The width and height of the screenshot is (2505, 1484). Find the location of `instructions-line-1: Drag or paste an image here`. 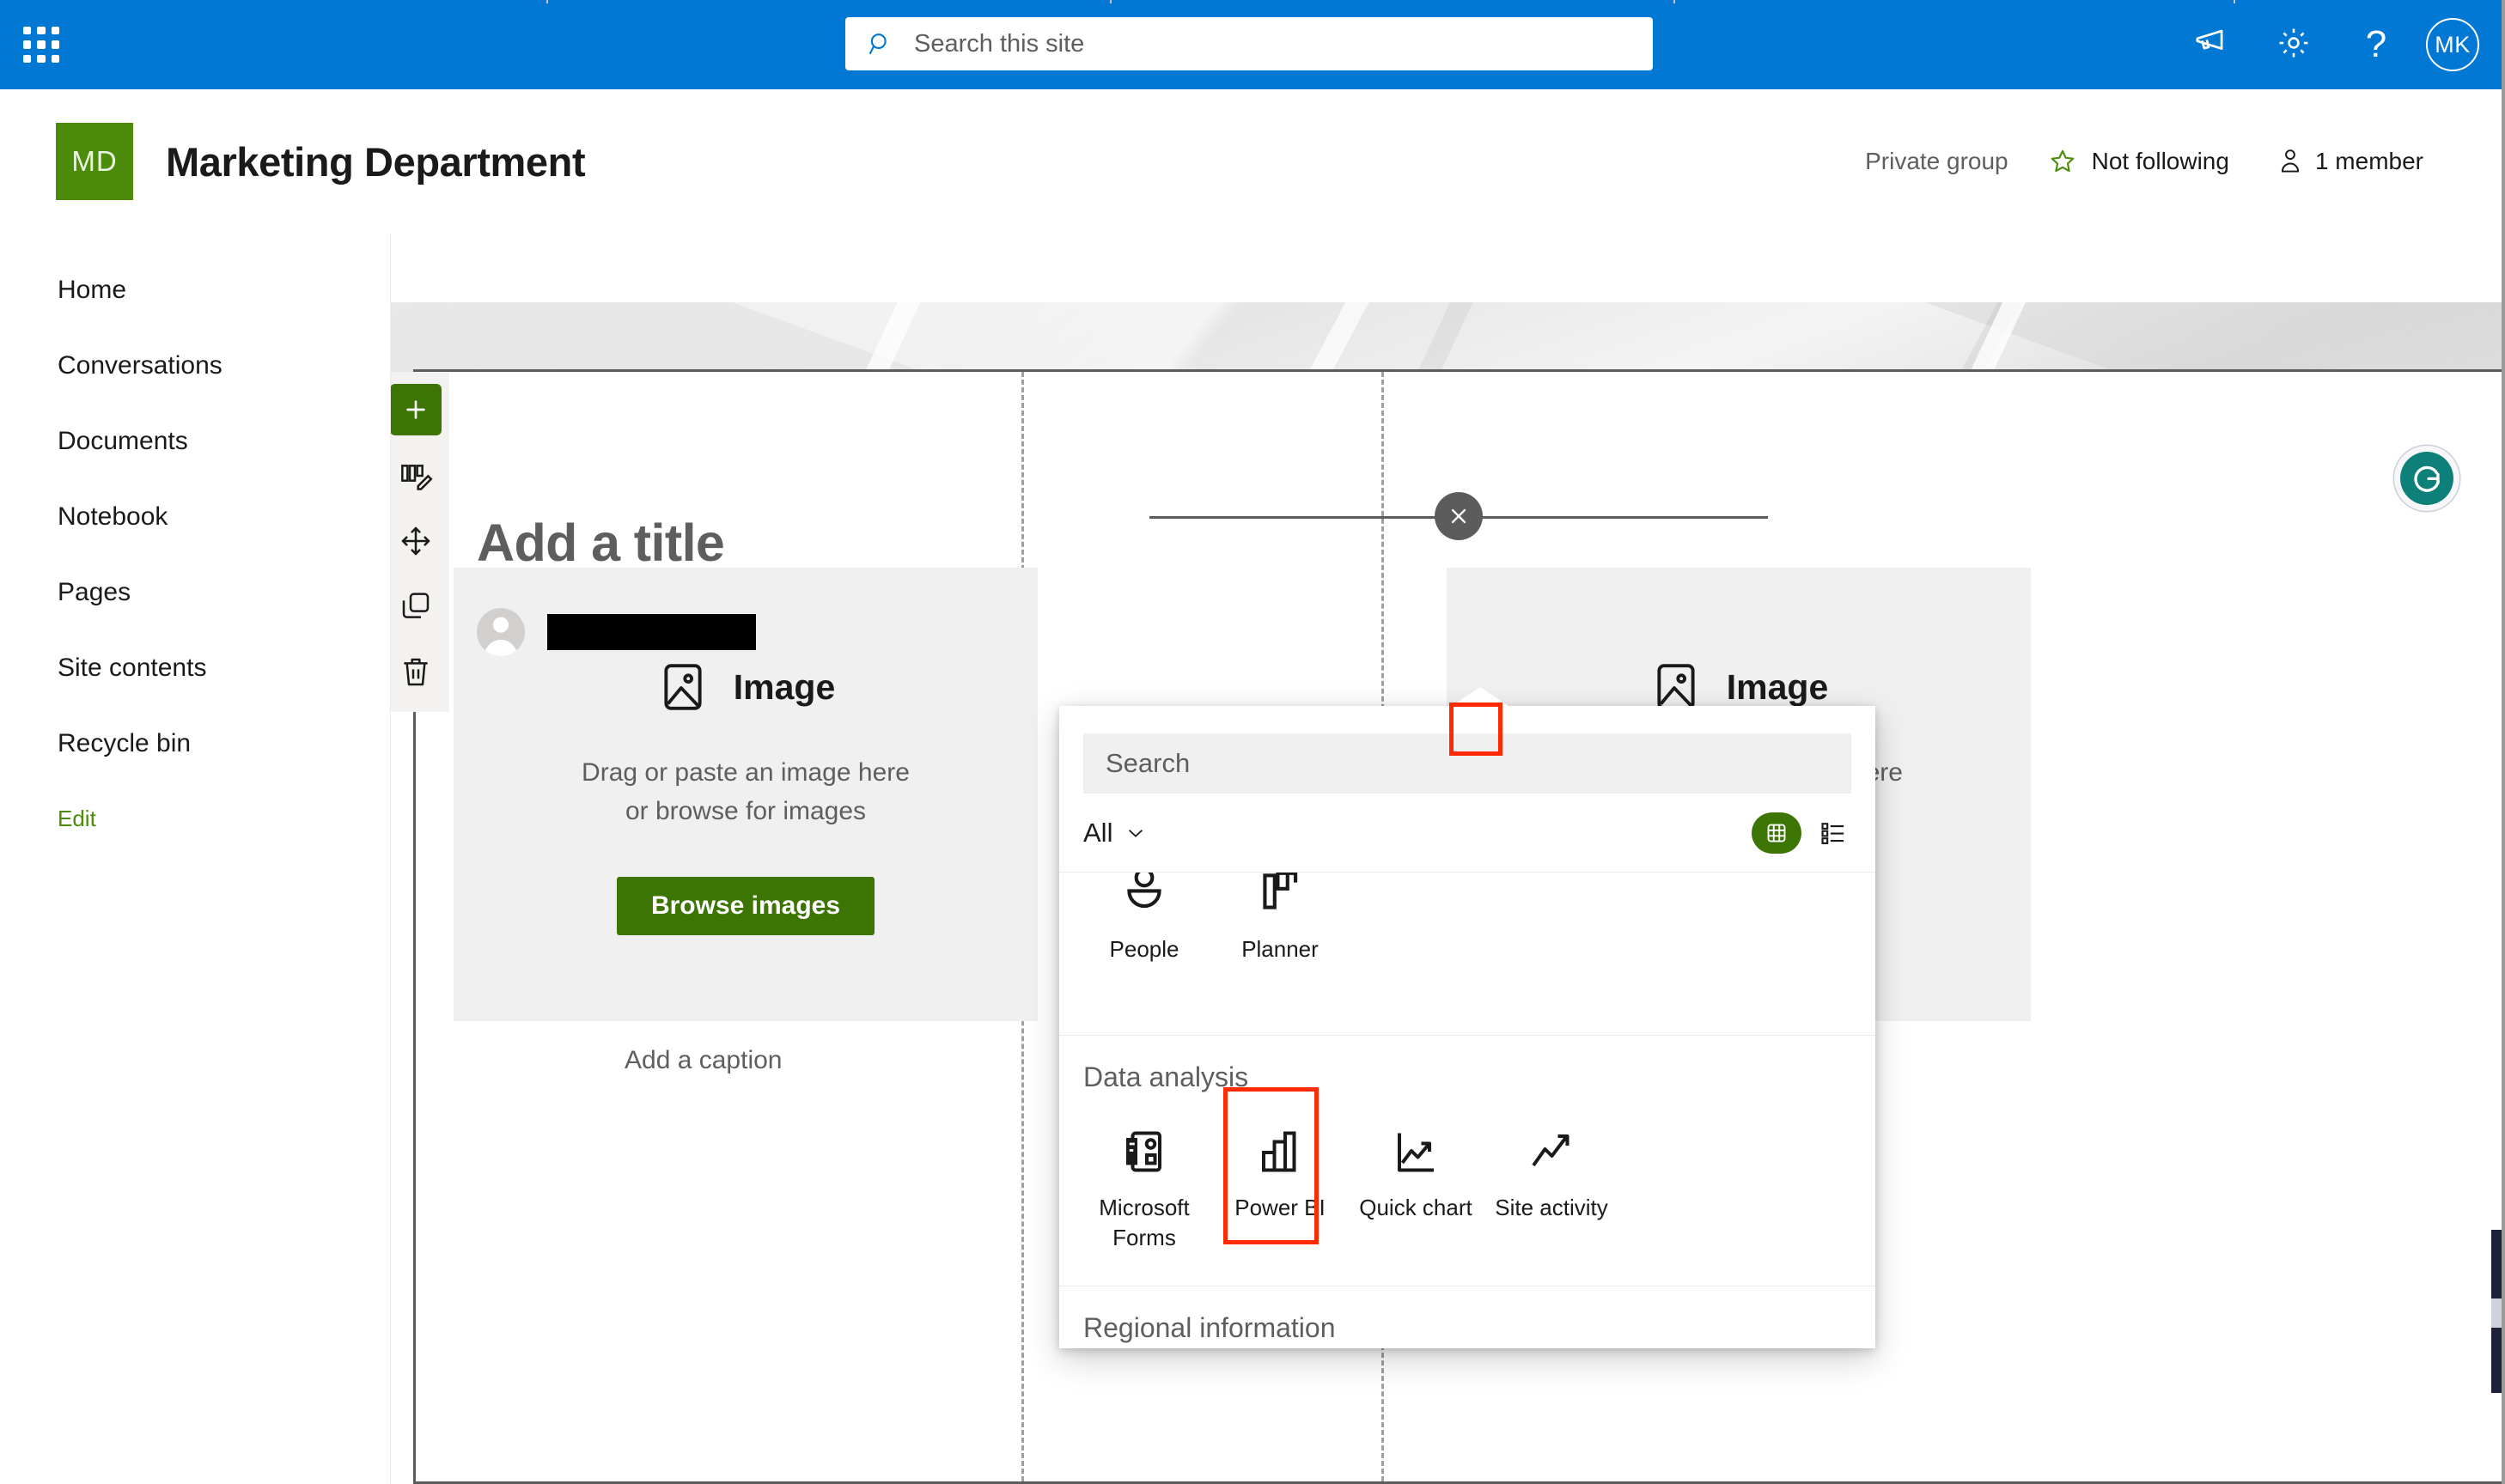

instructions-line-1: Drag or paste an image here is located at coordinates (746, 772).